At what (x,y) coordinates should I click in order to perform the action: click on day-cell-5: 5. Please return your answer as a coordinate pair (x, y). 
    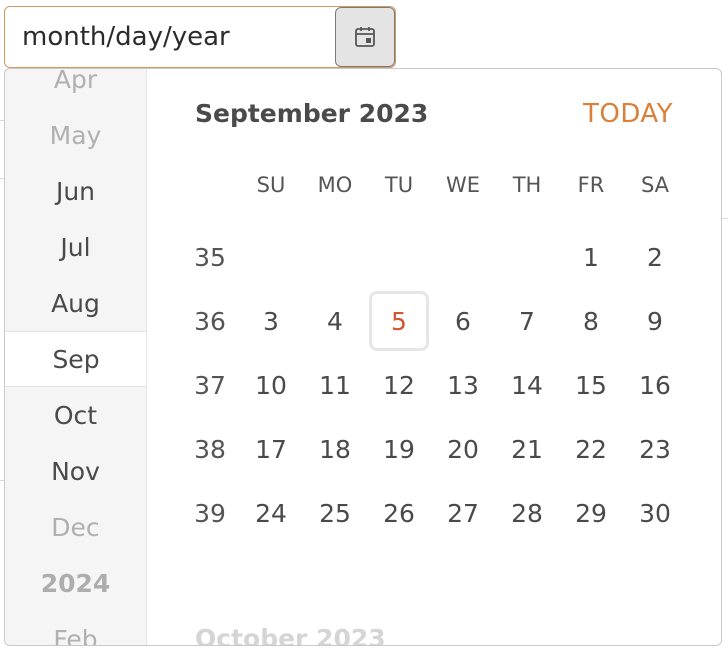
    Looking at the image, I should click on (399, 321).